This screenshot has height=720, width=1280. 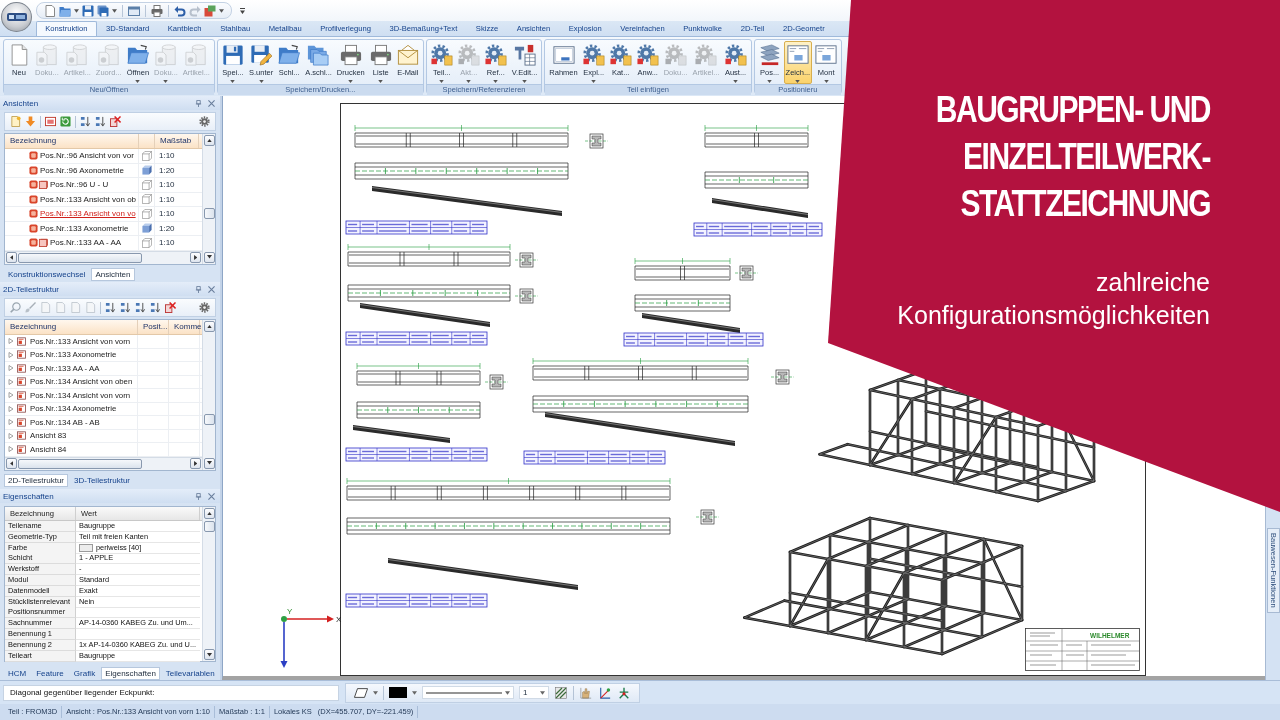 I want to click on view-name: Pos.Nr.:133 Axonometrie, so click(x=84, y=228).